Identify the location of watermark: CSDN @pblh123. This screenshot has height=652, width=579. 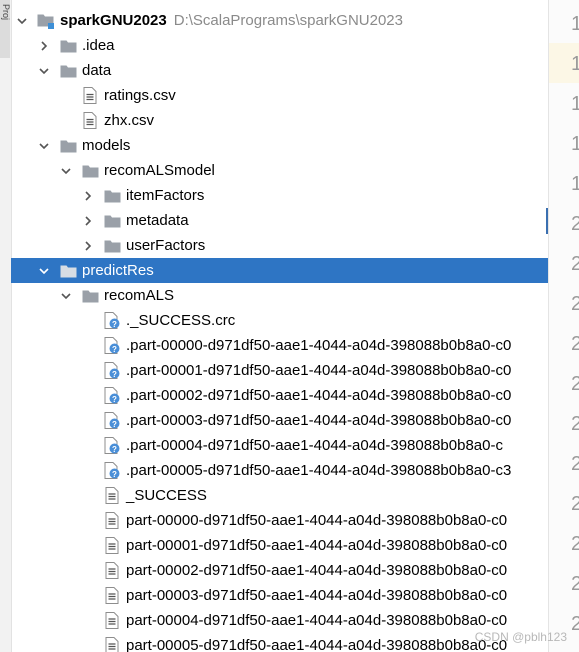
(520, 637).